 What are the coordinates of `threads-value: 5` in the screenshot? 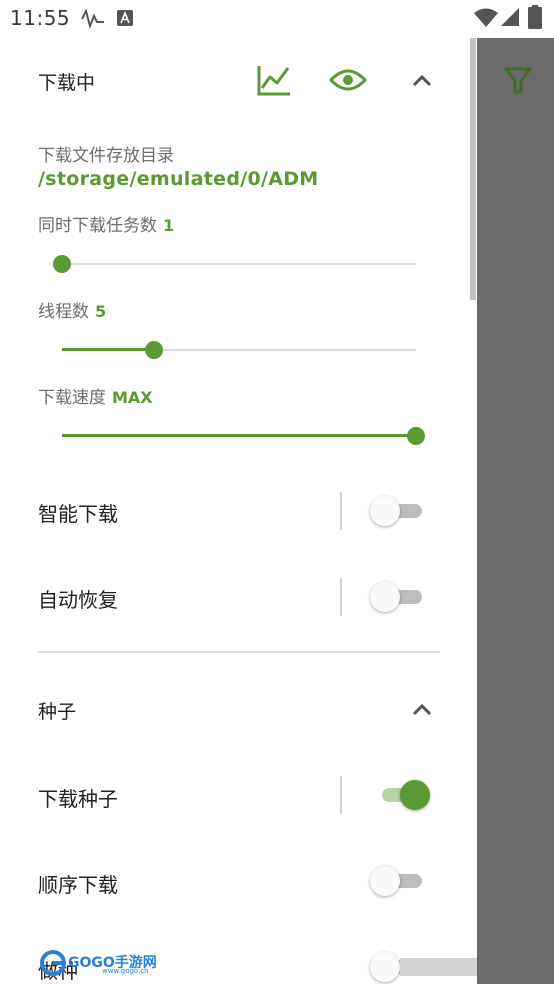 It's located at (101, 311).